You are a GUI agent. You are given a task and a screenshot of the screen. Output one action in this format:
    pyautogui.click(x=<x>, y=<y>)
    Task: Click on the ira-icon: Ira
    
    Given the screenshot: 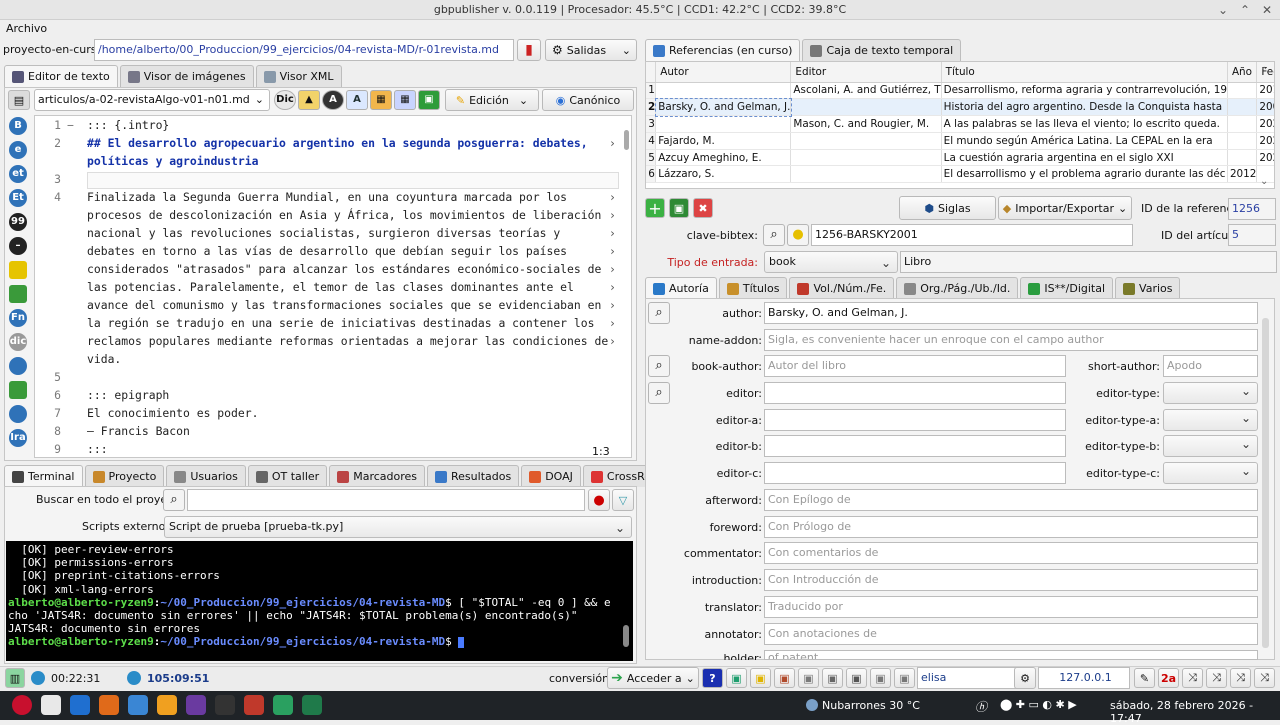 What is the action you would take?
    pyautogui.click(x=18, y=438)
    